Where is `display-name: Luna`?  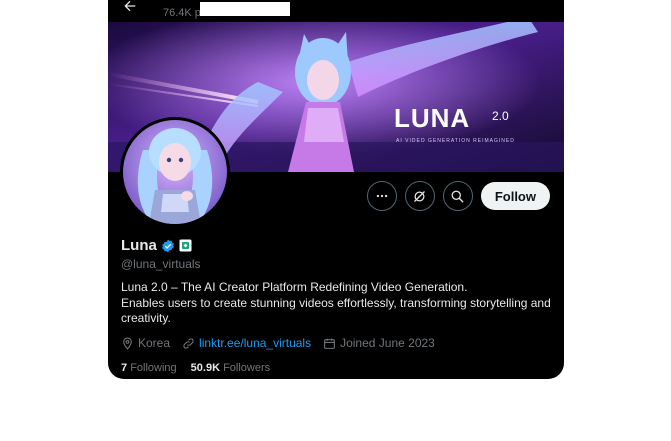 display-name: Luna is located at coordinates (139, 245).